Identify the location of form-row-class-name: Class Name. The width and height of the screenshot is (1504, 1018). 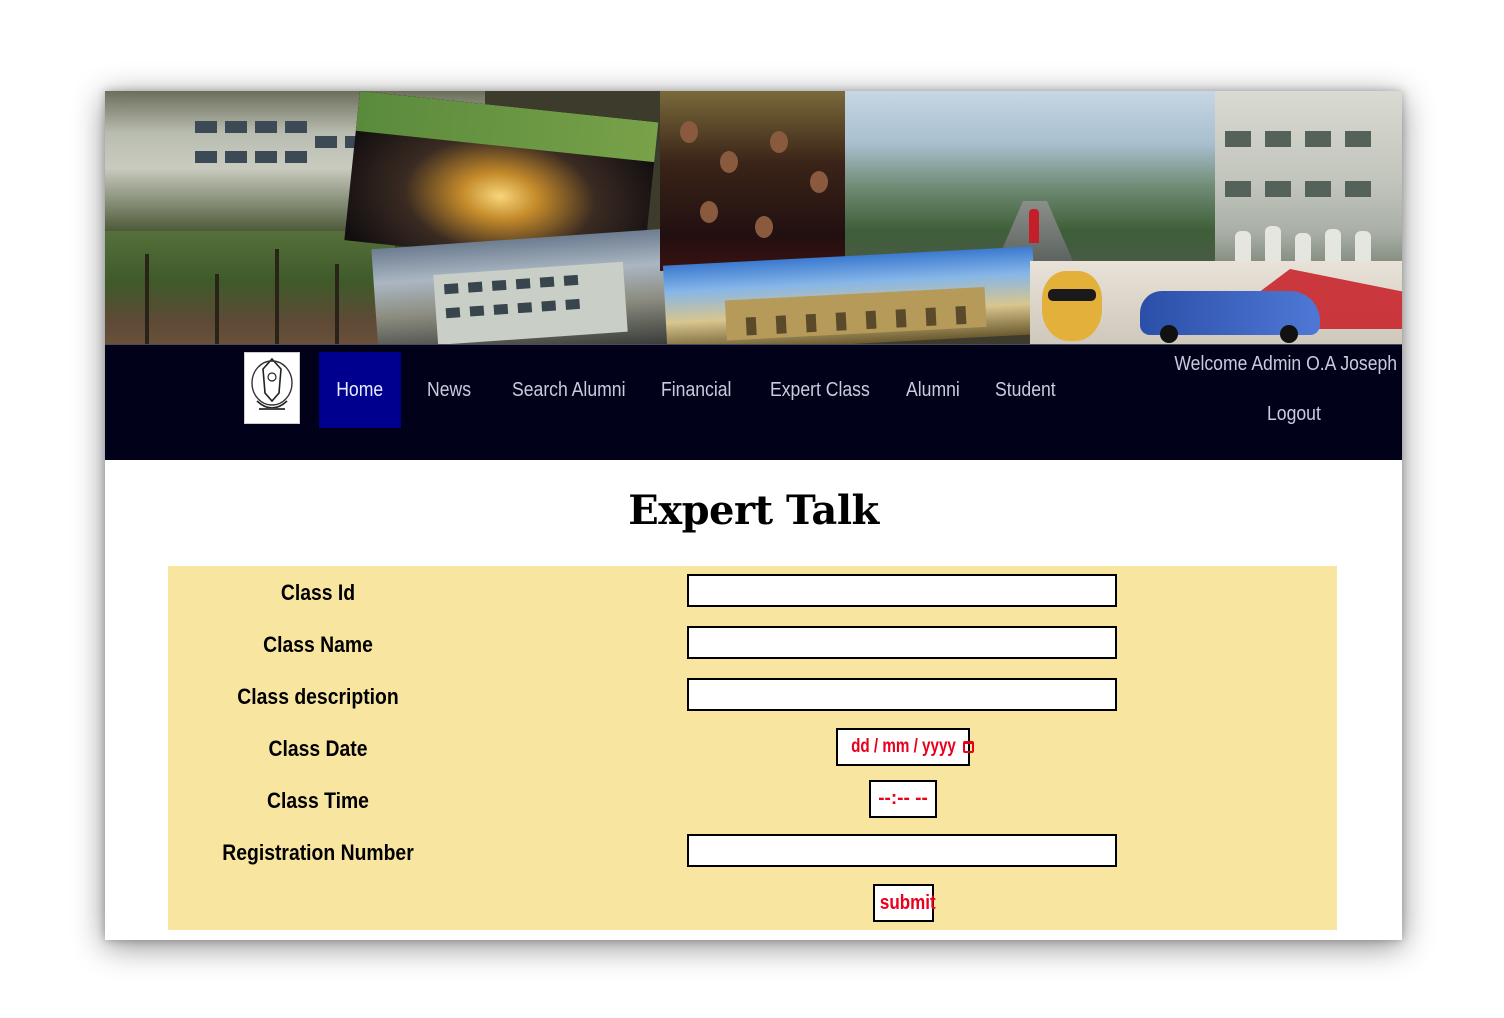
(752, 644).